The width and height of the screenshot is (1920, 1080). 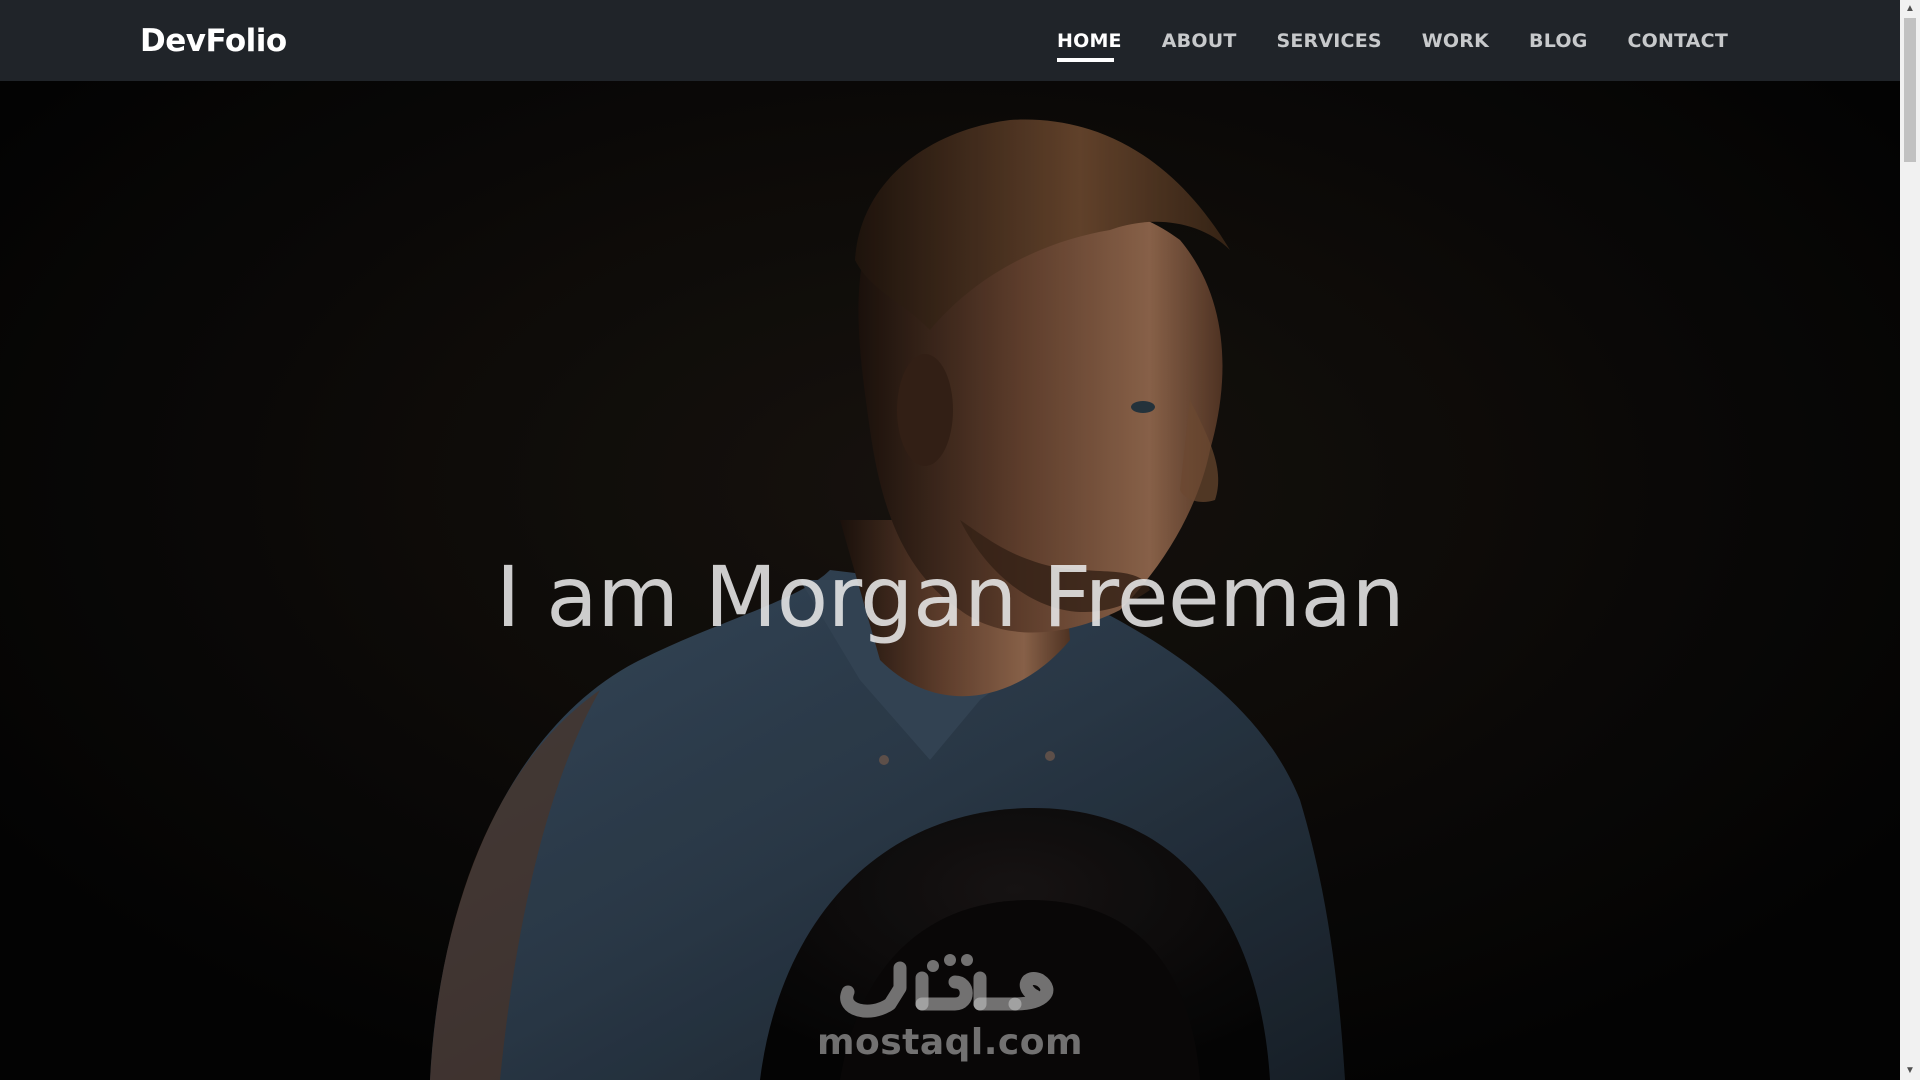 I want to click on hero-title: I am Morgan Freeman, so click(x=950, y=597).